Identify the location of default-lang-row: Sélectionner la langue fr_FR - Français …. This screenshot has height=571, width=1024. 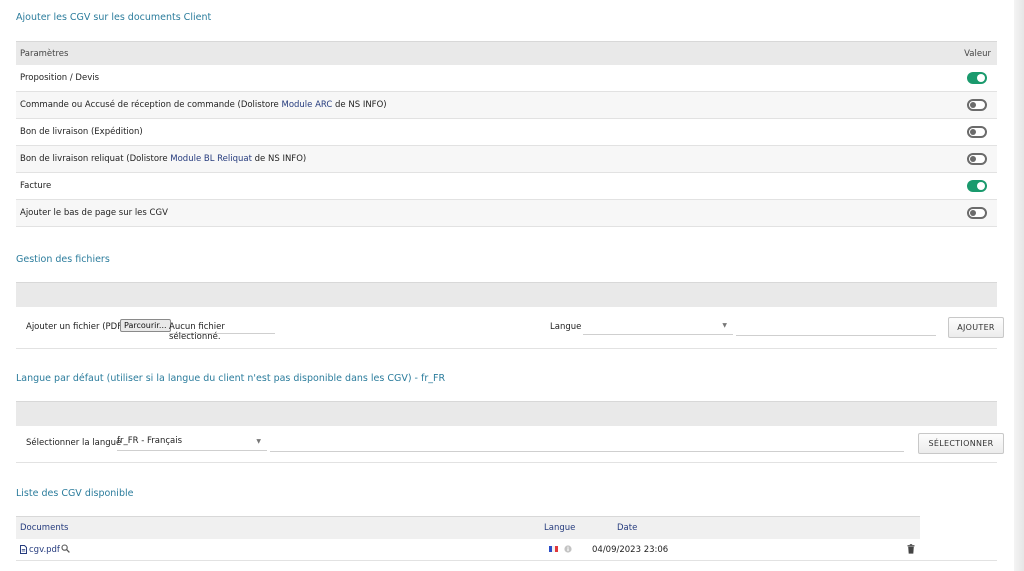
(510, 444).